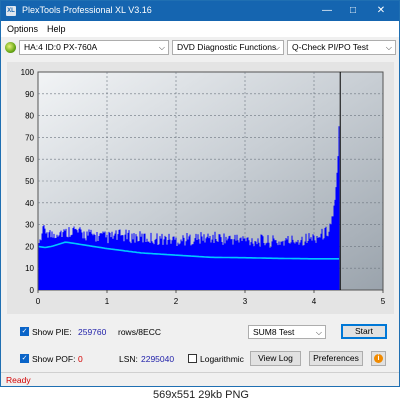 Image resolution: width=402 pixels, height=404 pixels. What do you see at coordinates (336, 358) in the screenshot?
I see `preferences-button: Preferences` at bounding box center [336, 358].